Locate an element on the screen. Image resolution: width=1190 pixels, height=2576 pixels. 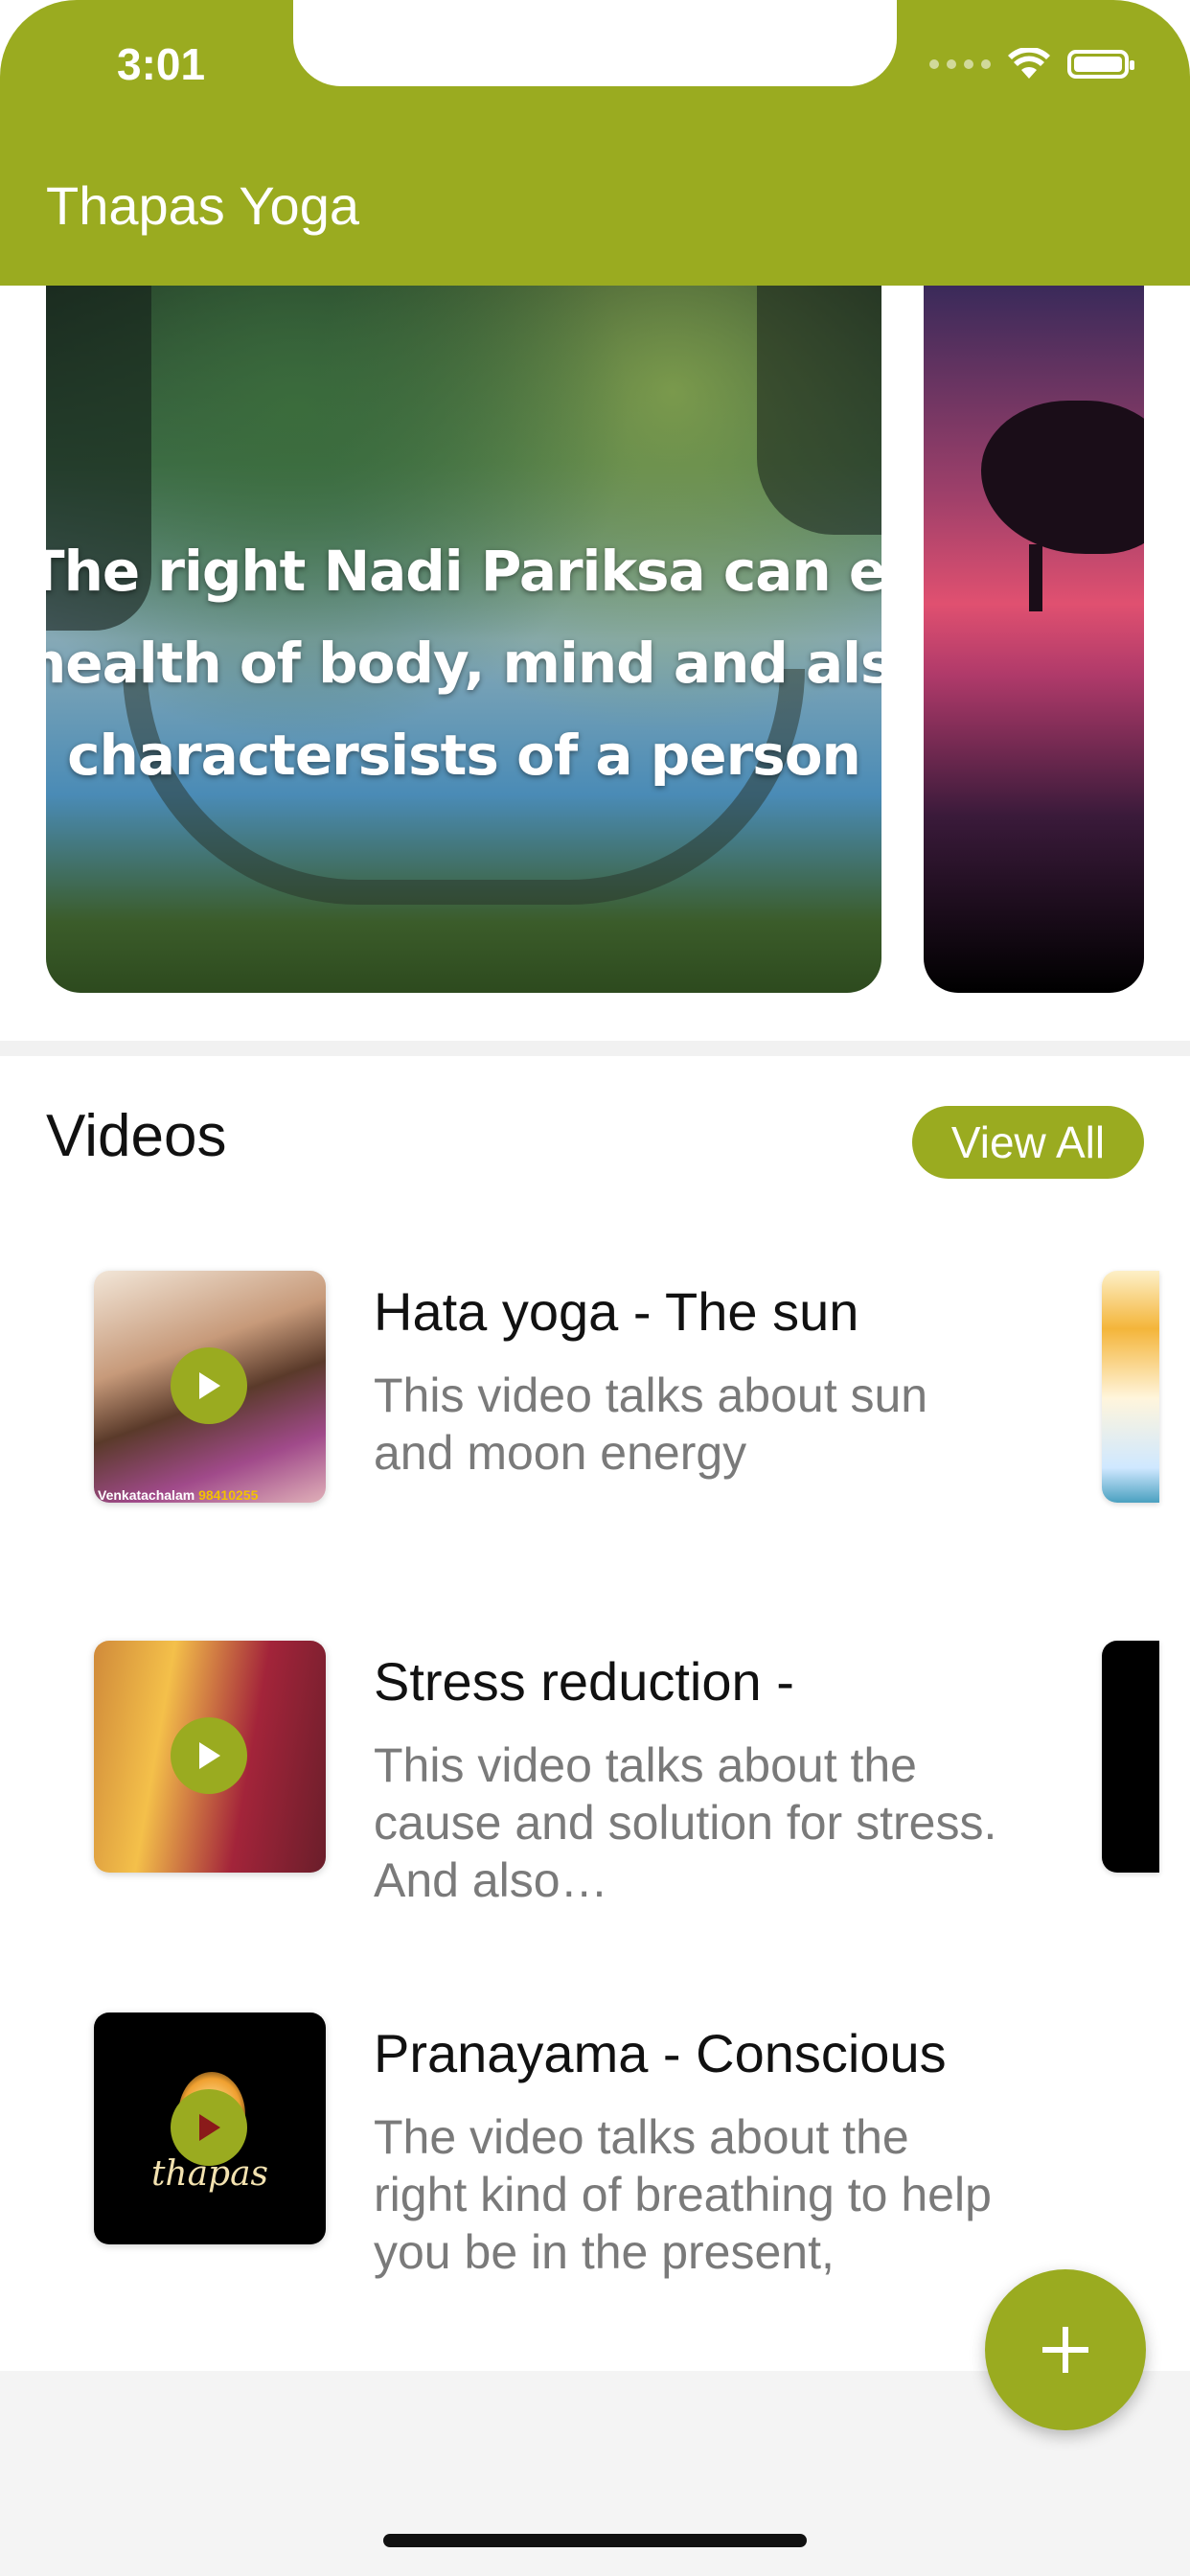
status-time: 3:01 is located at coordinates (162, 64).